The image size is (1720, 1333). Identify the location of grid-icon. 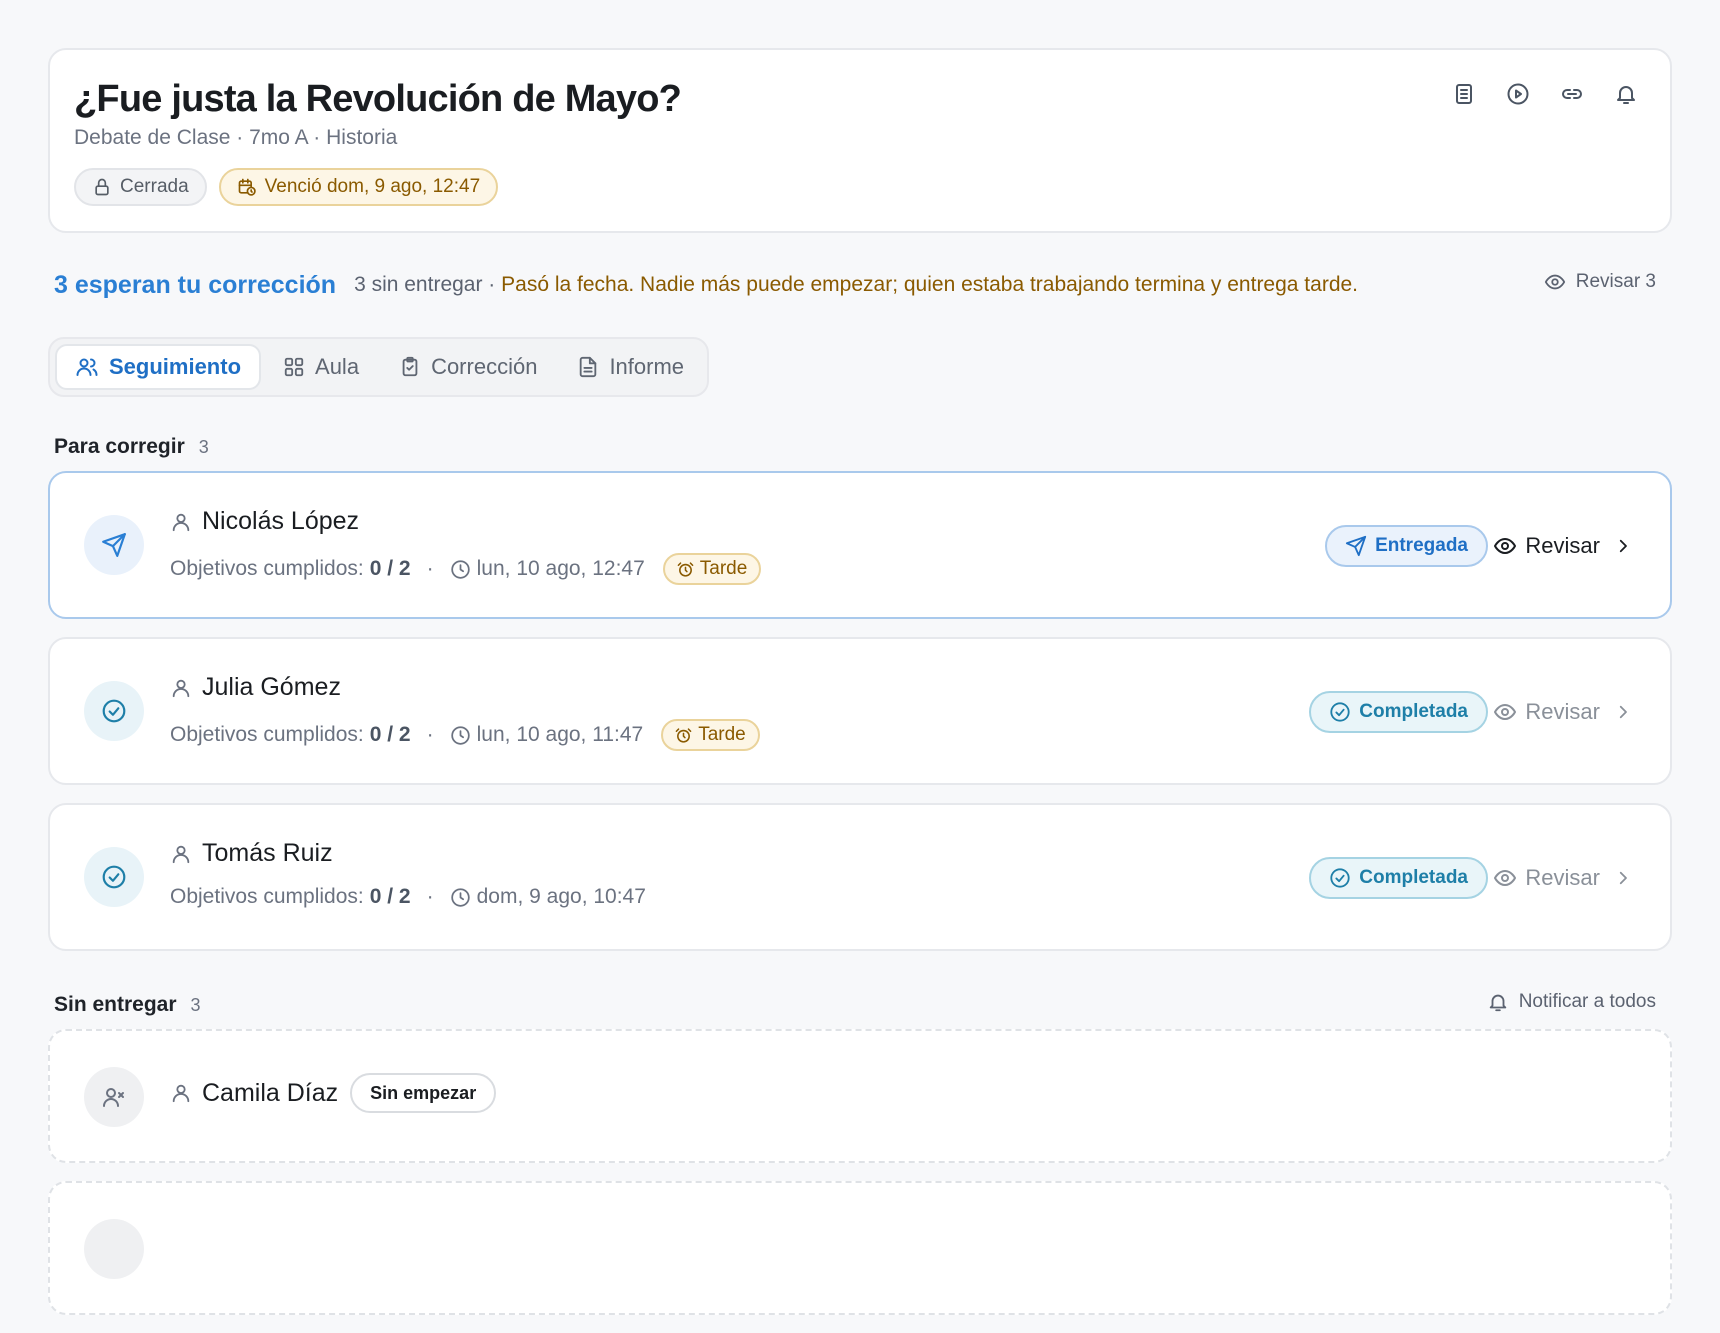
(294, 367).